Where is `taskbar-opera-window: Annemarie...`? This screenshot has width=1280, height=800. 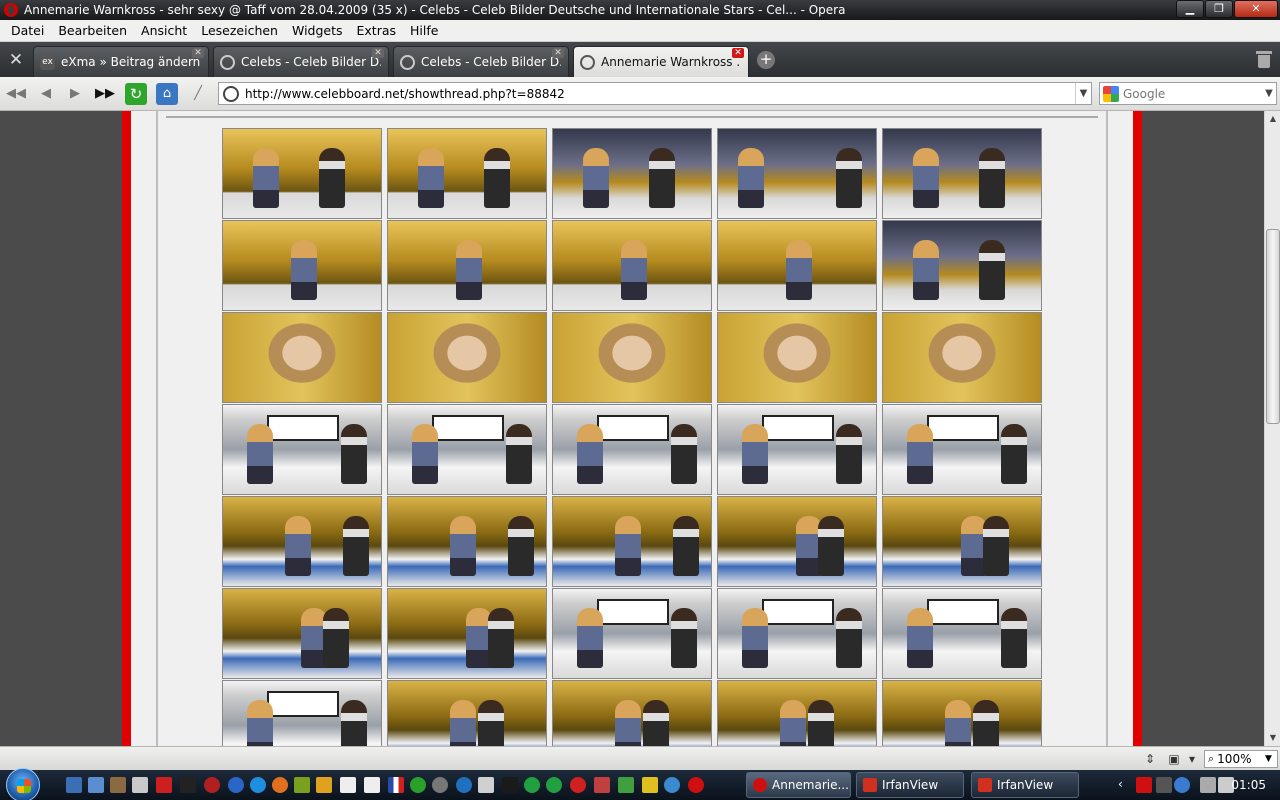 taskbar-opera-window: Annemarie... is located at coordinates (798, 785).